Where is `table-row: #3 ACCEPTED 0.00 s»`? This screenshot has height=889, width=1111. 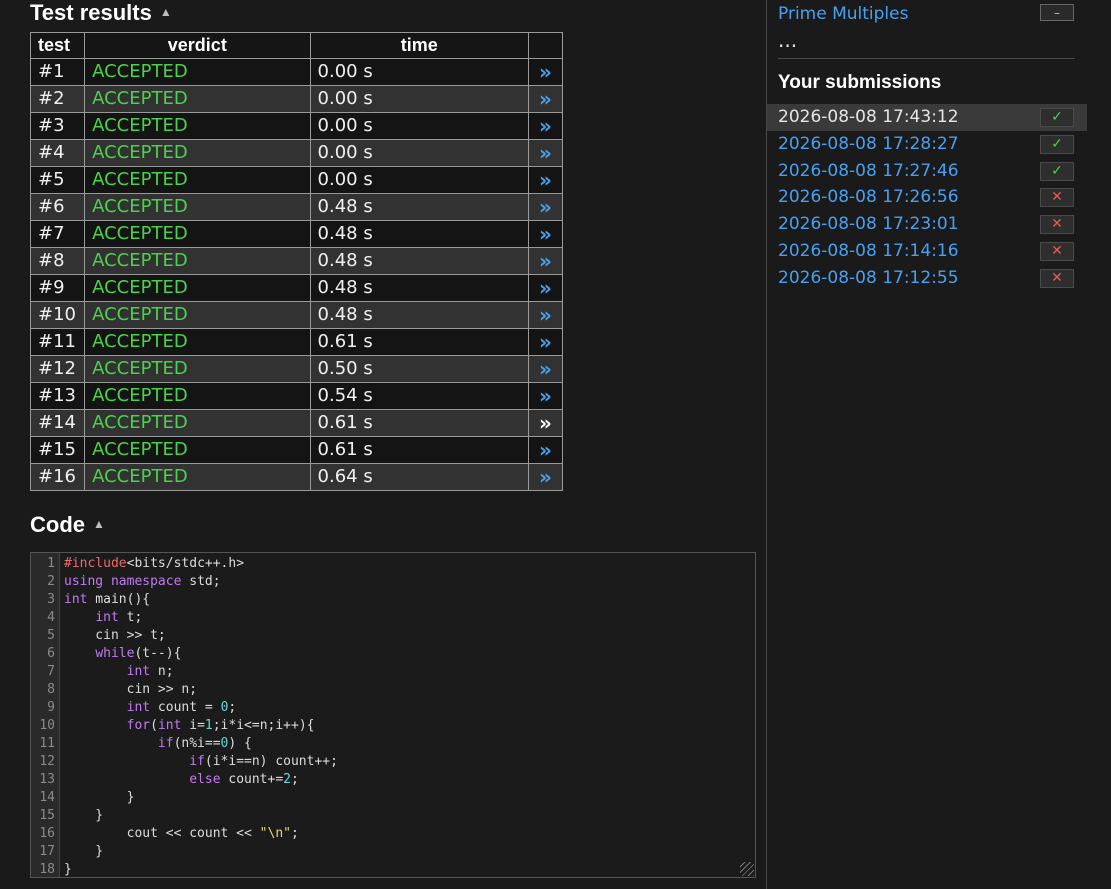 table-row: #3 ACCEPTED 0.00 s» is located at coordinates (296, 126).